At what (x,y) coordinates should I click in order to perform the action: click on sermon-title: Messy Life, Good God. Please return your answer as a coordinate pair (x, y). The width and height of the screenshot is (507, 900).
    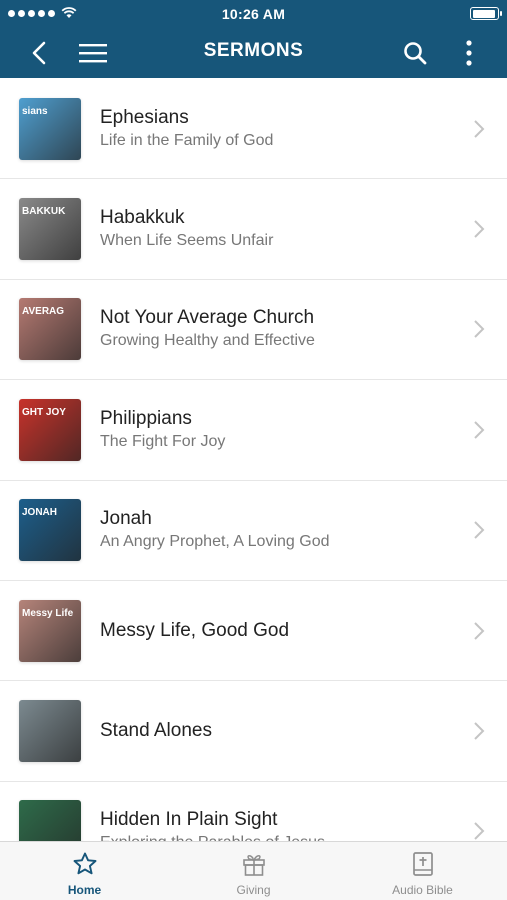
    Looking at the image, I should click on (195, 630).